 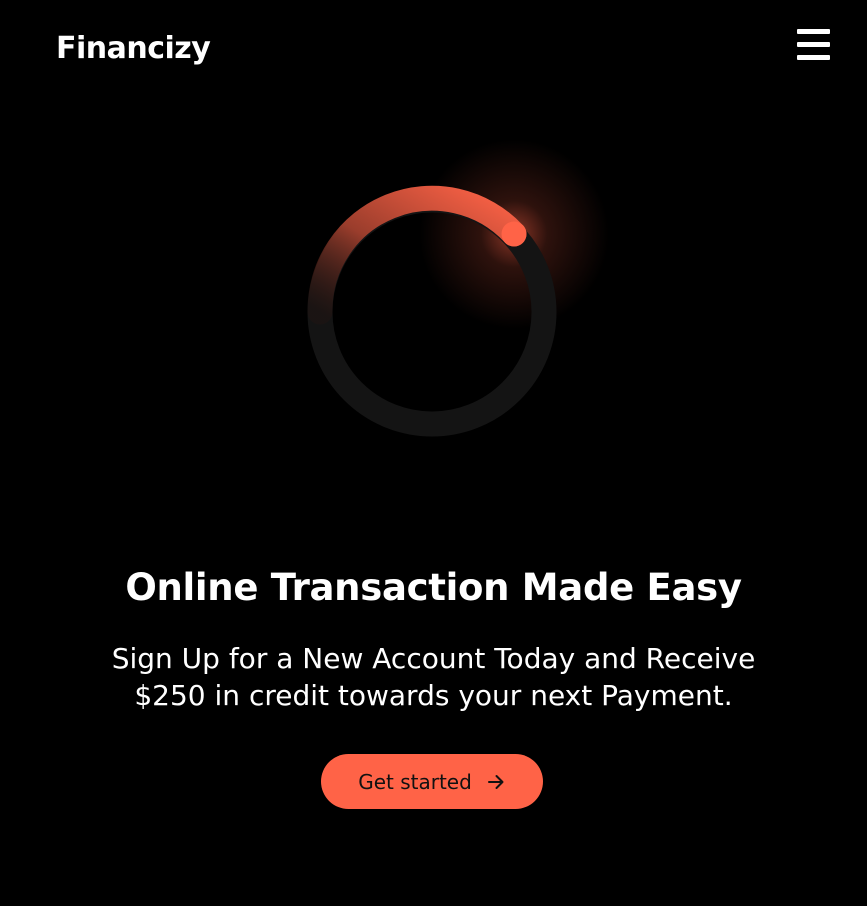 I want to click on get-started-button: Get started, so click(x=432, y=781).